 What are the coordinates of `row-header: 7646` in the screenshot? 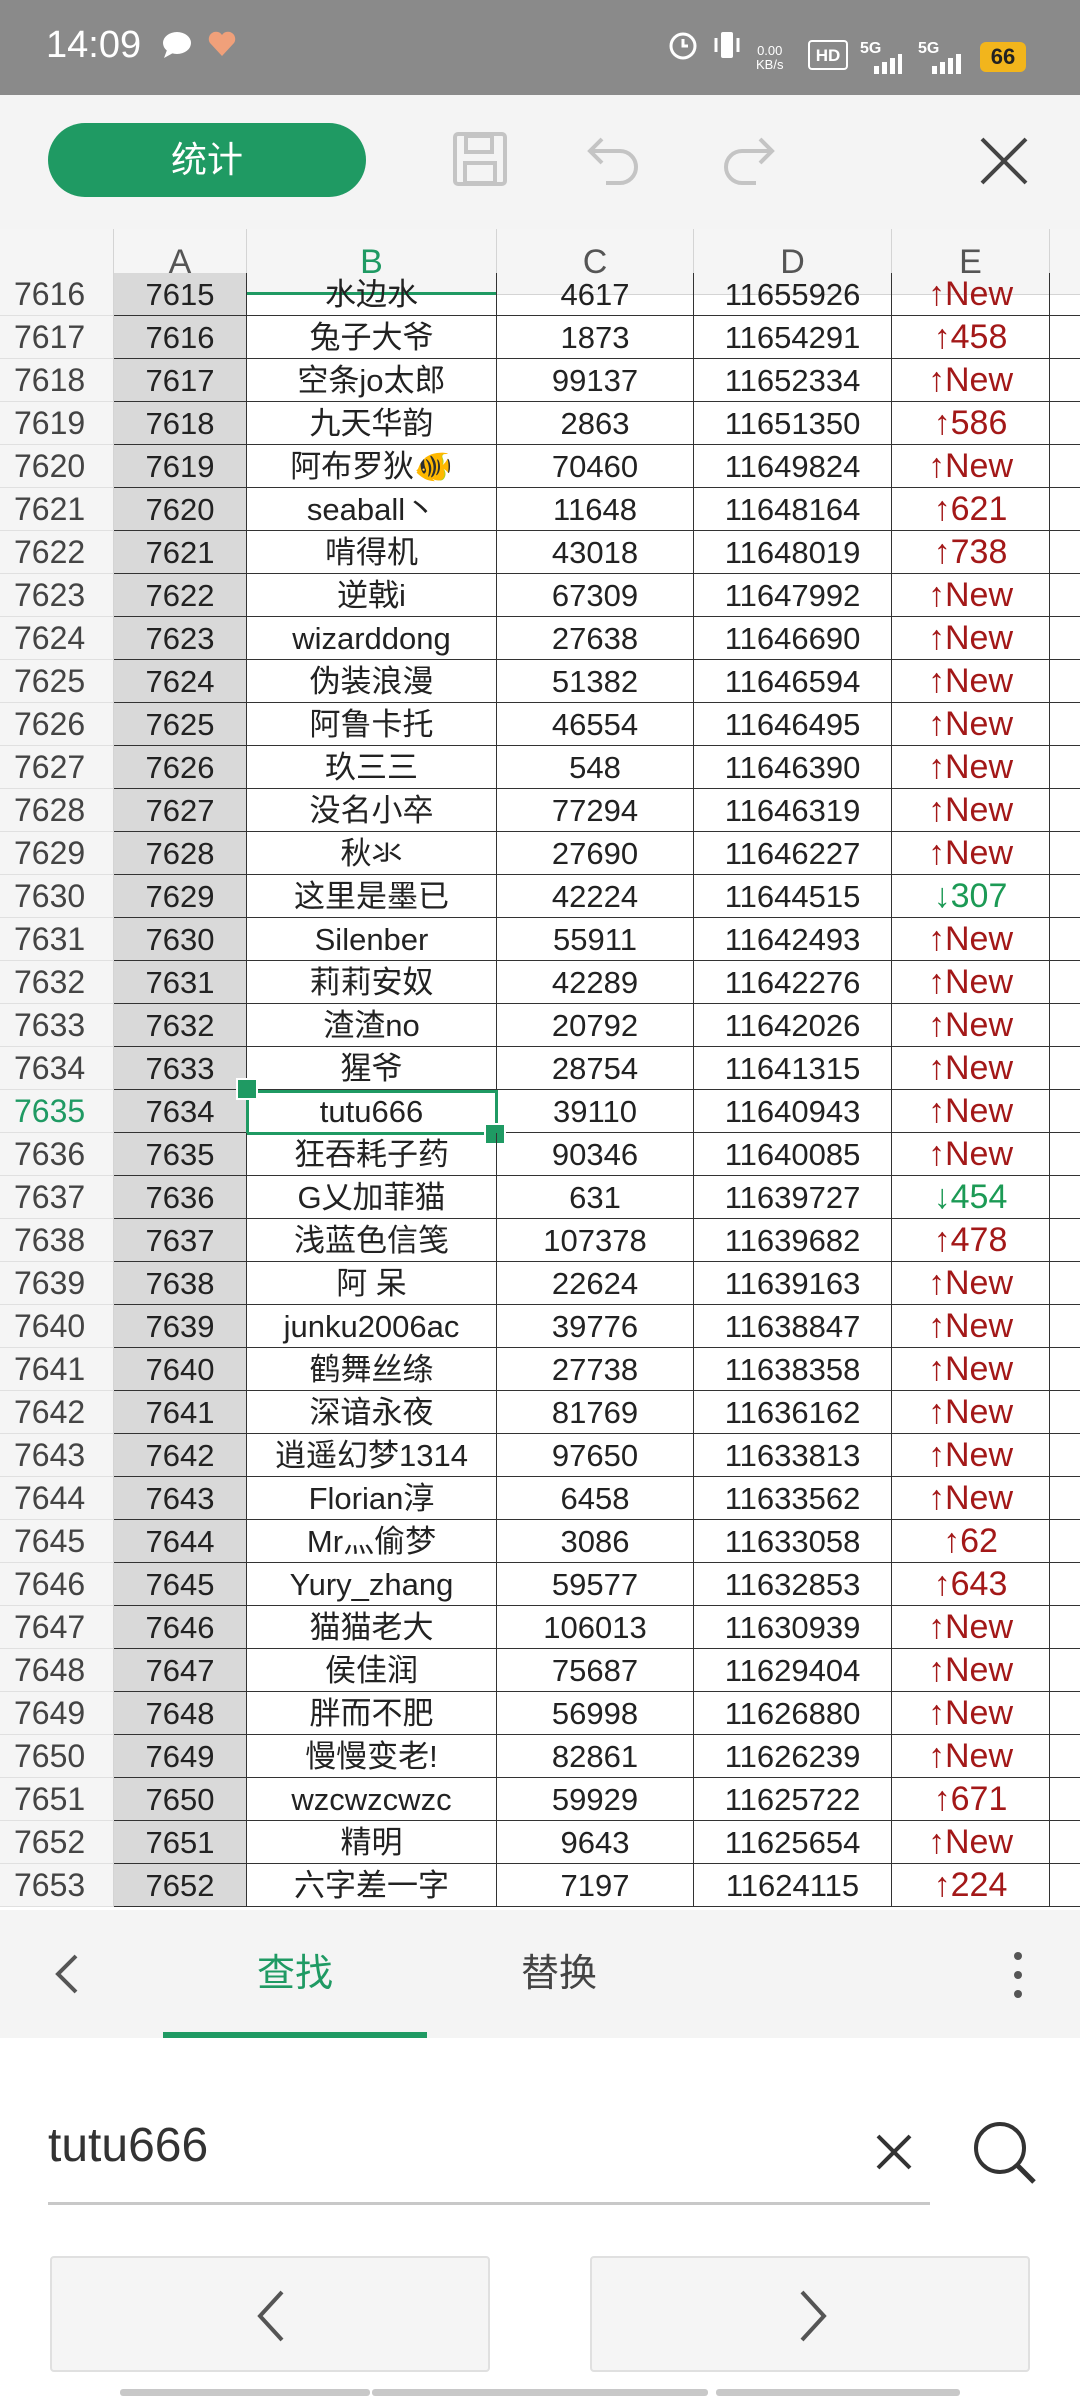 It's located at (57, 1584).